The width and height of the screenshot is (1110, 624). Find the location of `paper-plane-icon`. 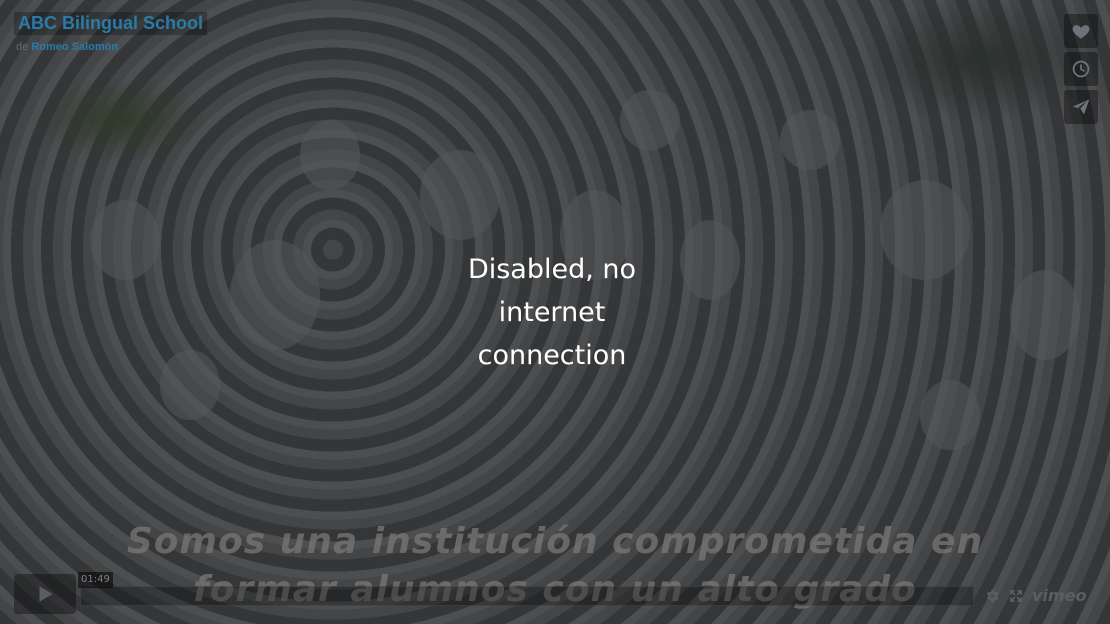

paper-plane-icon is located at coordinates (1081, 107).